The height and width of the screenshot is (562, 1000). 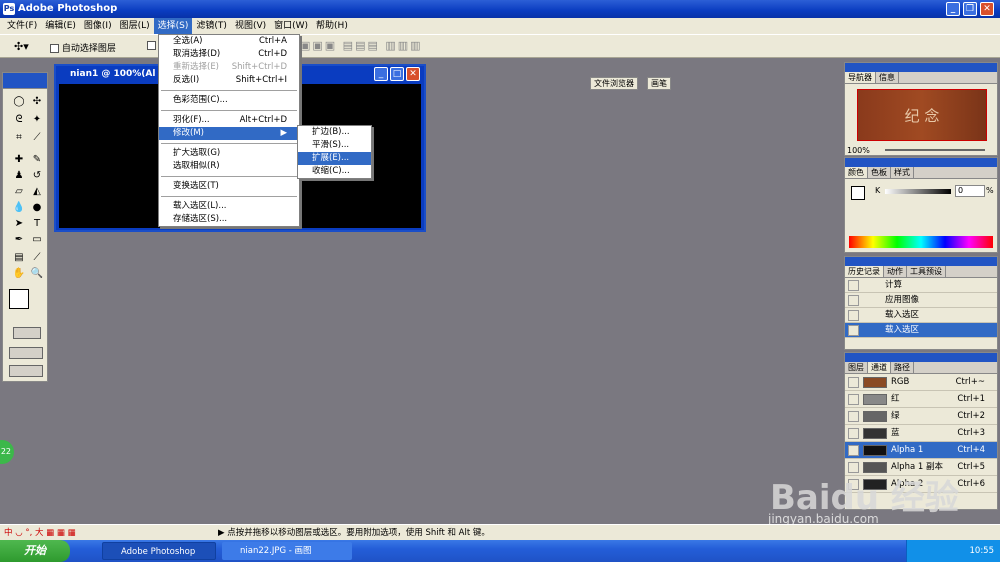 I want to click on tab-paths: 路径, so click(x=902, y=367).